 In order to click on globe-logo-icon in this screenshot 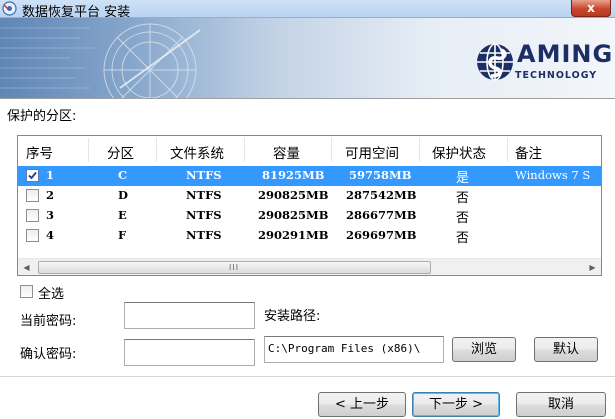, I will do `click(495, 62)`.